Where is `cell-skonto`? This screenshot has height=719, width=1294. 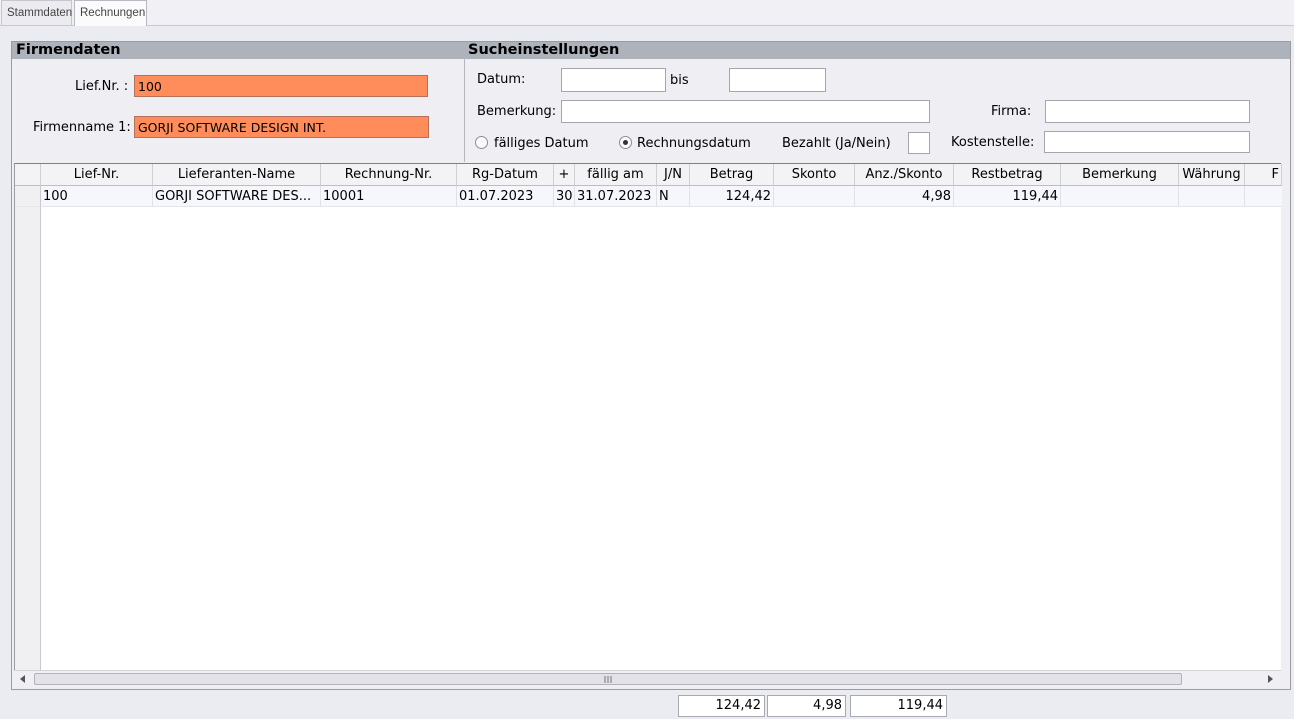 cell-skonto is located at coordinates (814, 196).